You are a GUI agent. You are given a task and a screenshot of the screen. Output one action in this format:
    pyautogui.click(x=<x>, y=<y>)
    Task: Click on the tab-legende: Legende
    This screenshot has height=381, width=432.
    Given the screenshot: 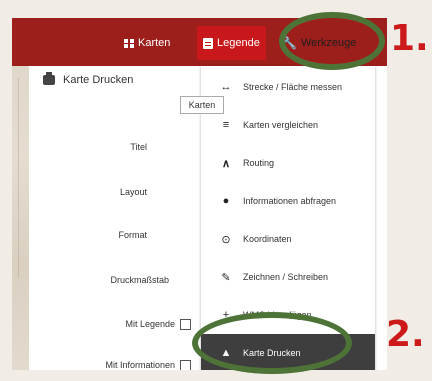 What is the action you would take?
    pyautogui.click(x=231, y=43)
    